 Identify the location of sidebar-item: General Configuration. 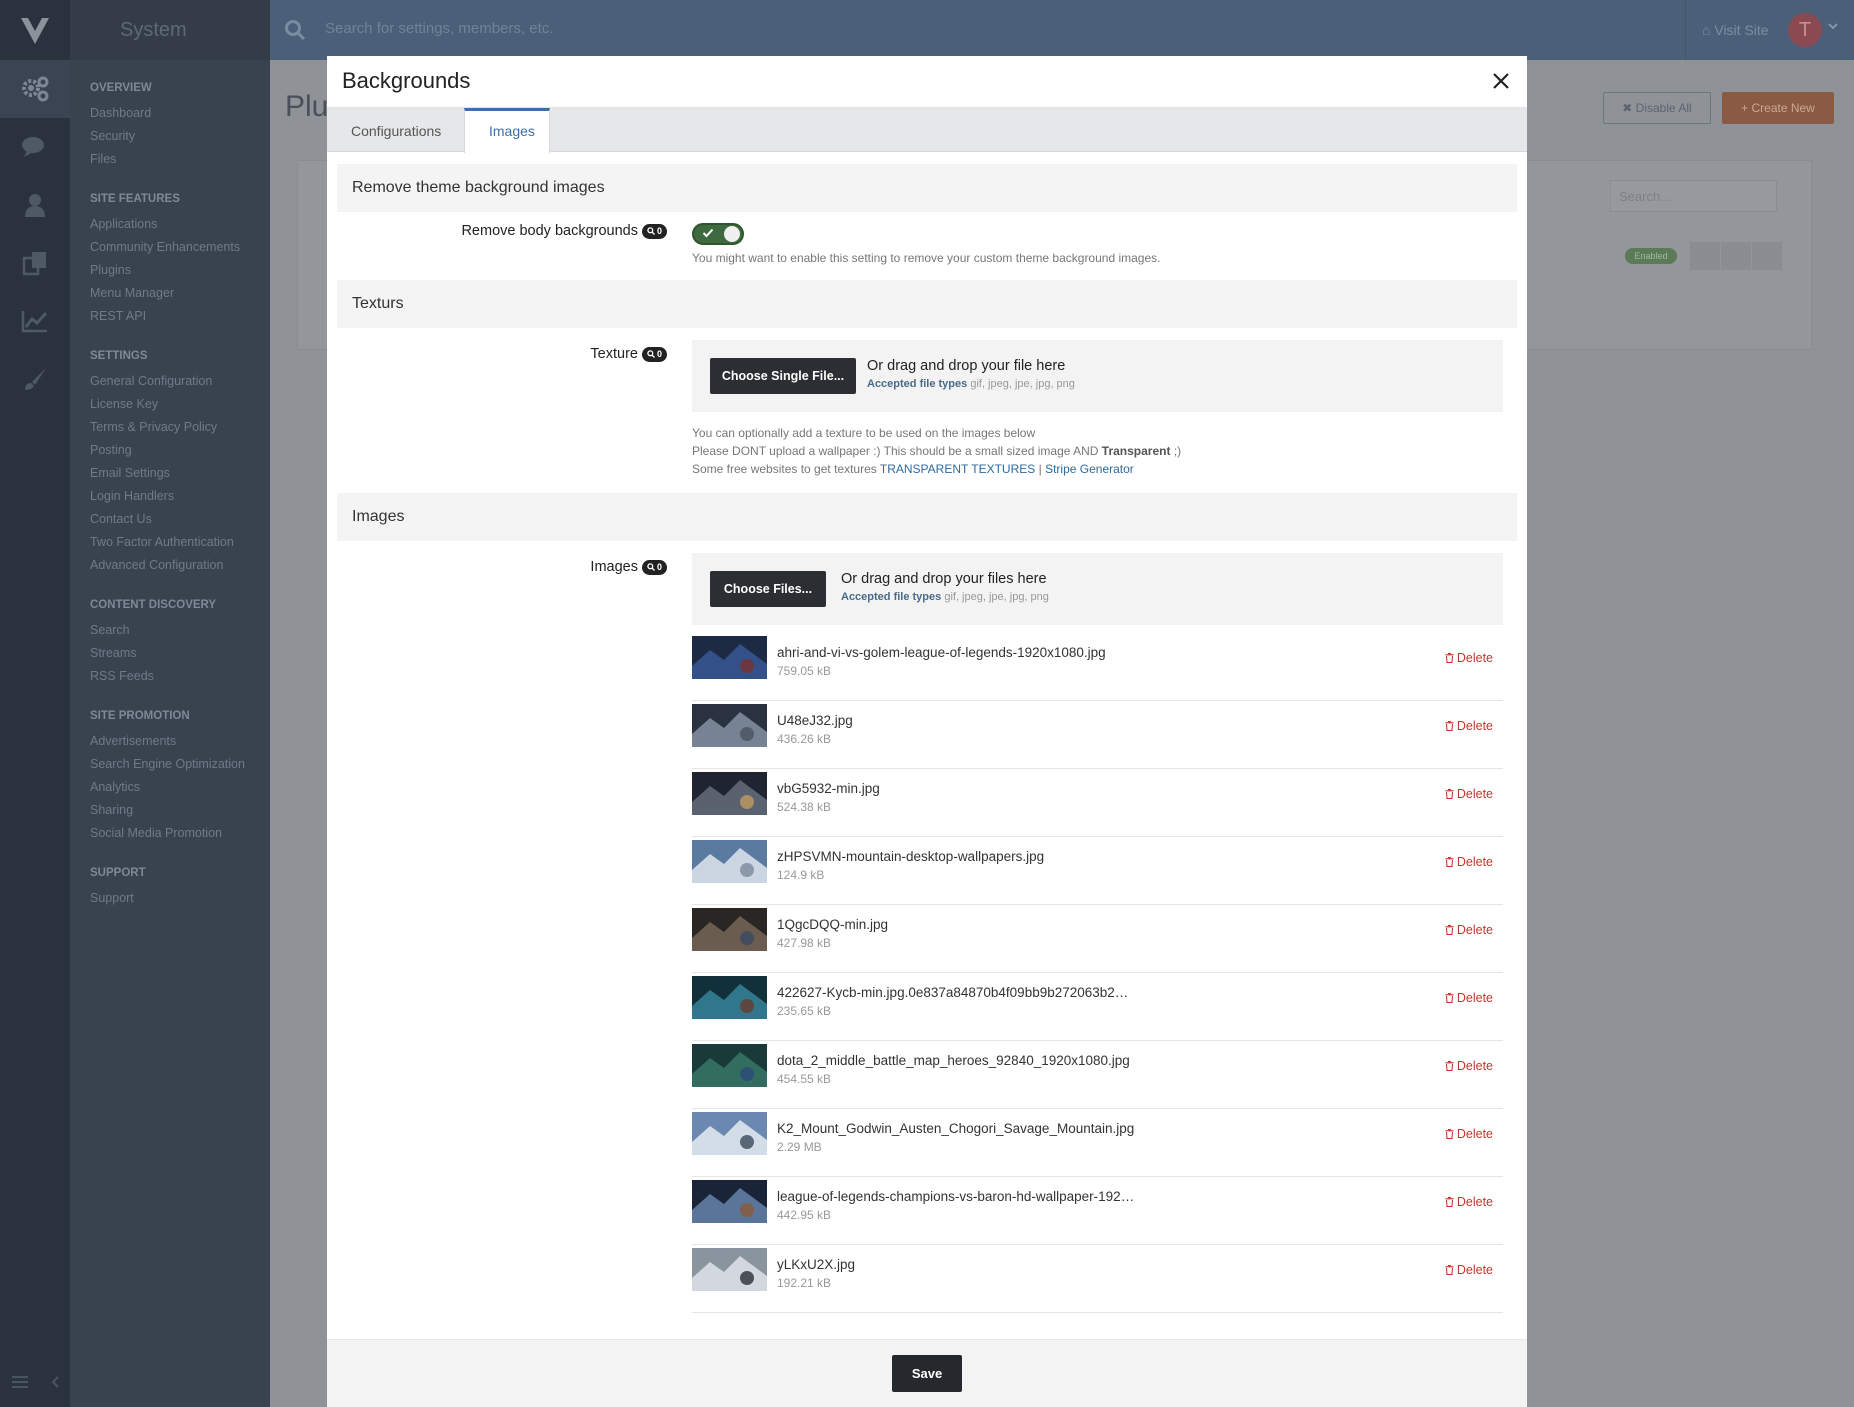
(180, 381).